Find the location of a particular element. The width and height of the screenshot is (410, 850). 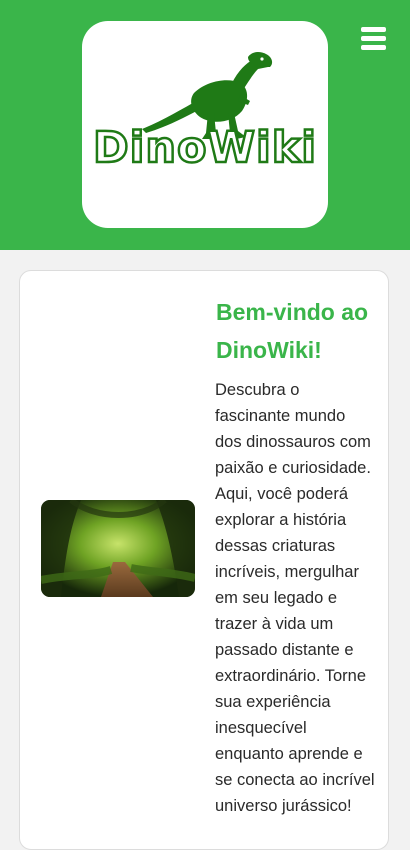

site-logo: DinoWiki is located at coordinates (205, 124).